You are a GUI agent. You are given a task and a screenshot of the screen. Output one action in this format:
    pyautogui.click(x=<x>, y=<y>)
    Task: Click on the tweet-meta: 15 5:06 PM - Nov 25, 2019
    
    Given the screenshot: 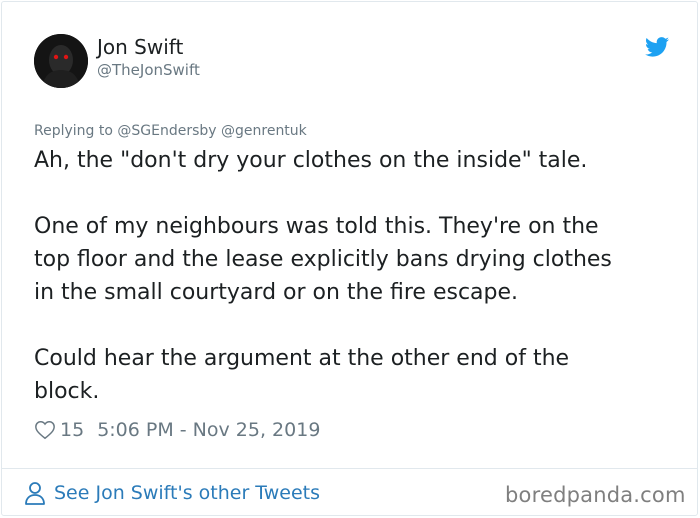 What is the action you would take?
    pyautogui.click(x=177, y=430)
    